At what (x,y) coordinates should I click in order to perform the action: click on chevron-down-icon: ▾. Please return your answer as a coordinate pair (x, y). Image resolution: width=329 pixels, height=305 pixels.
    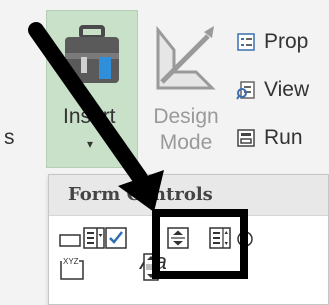
    Looking at the image, I should click on (90, 144).